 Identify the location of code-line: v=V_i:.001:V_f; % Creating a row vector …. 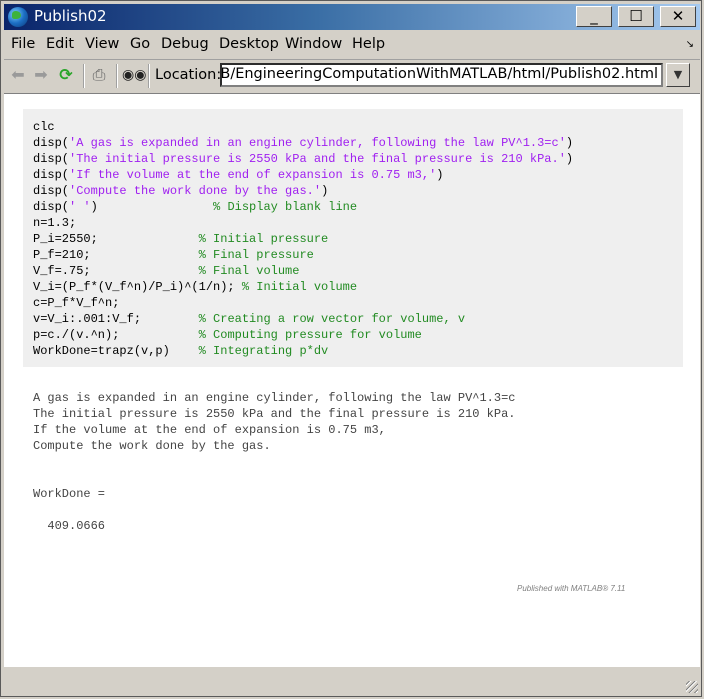
(303, 319).